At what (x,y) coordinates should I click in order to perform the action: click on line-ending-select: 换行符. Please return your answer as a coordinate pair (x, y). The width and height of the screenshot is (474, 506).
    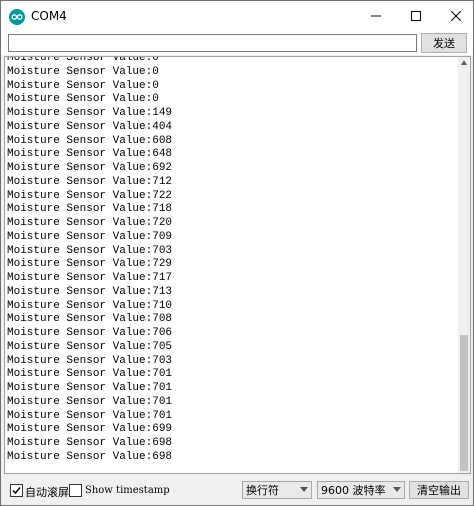
    Looking at the image, I should click on (277, 490).